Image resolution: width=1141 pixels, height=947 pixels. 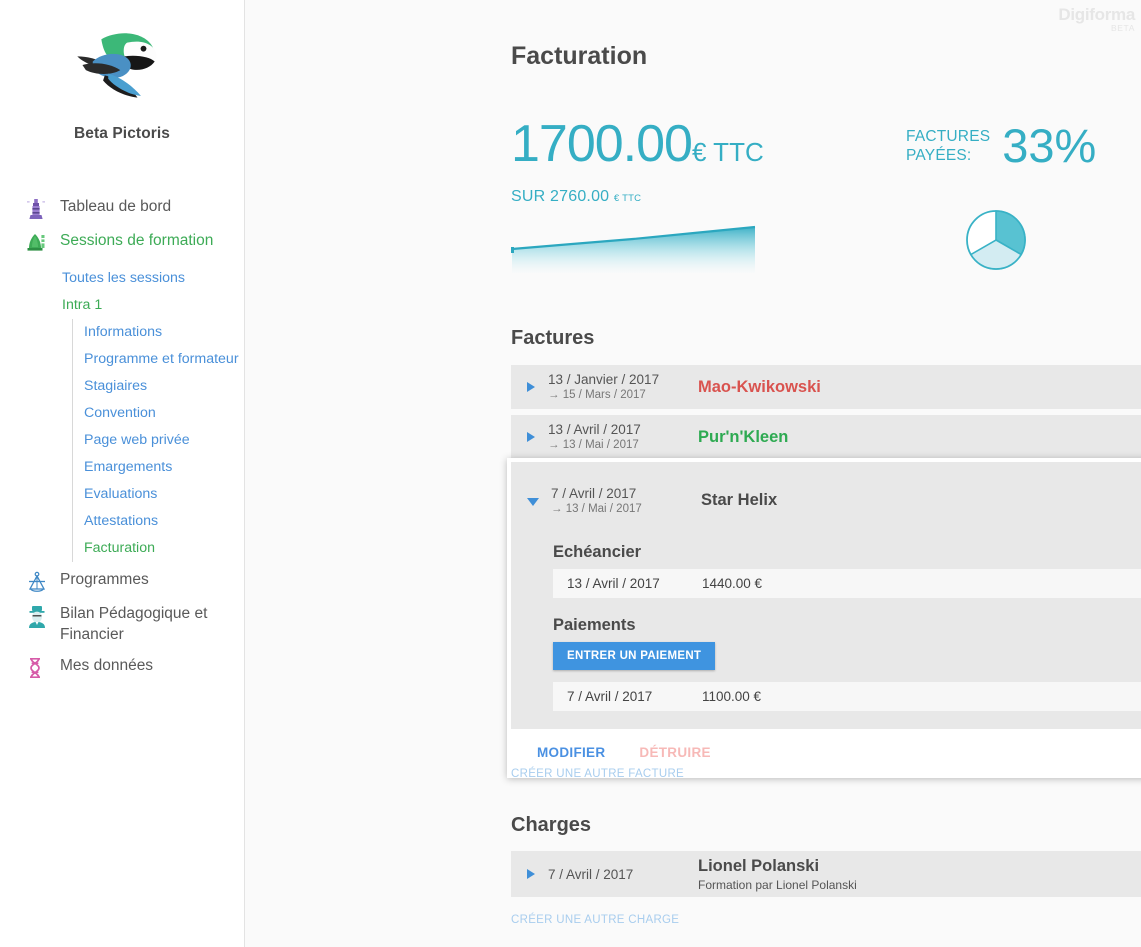 I want to click on parrot-logo-icon, so click(x=122, y=65).